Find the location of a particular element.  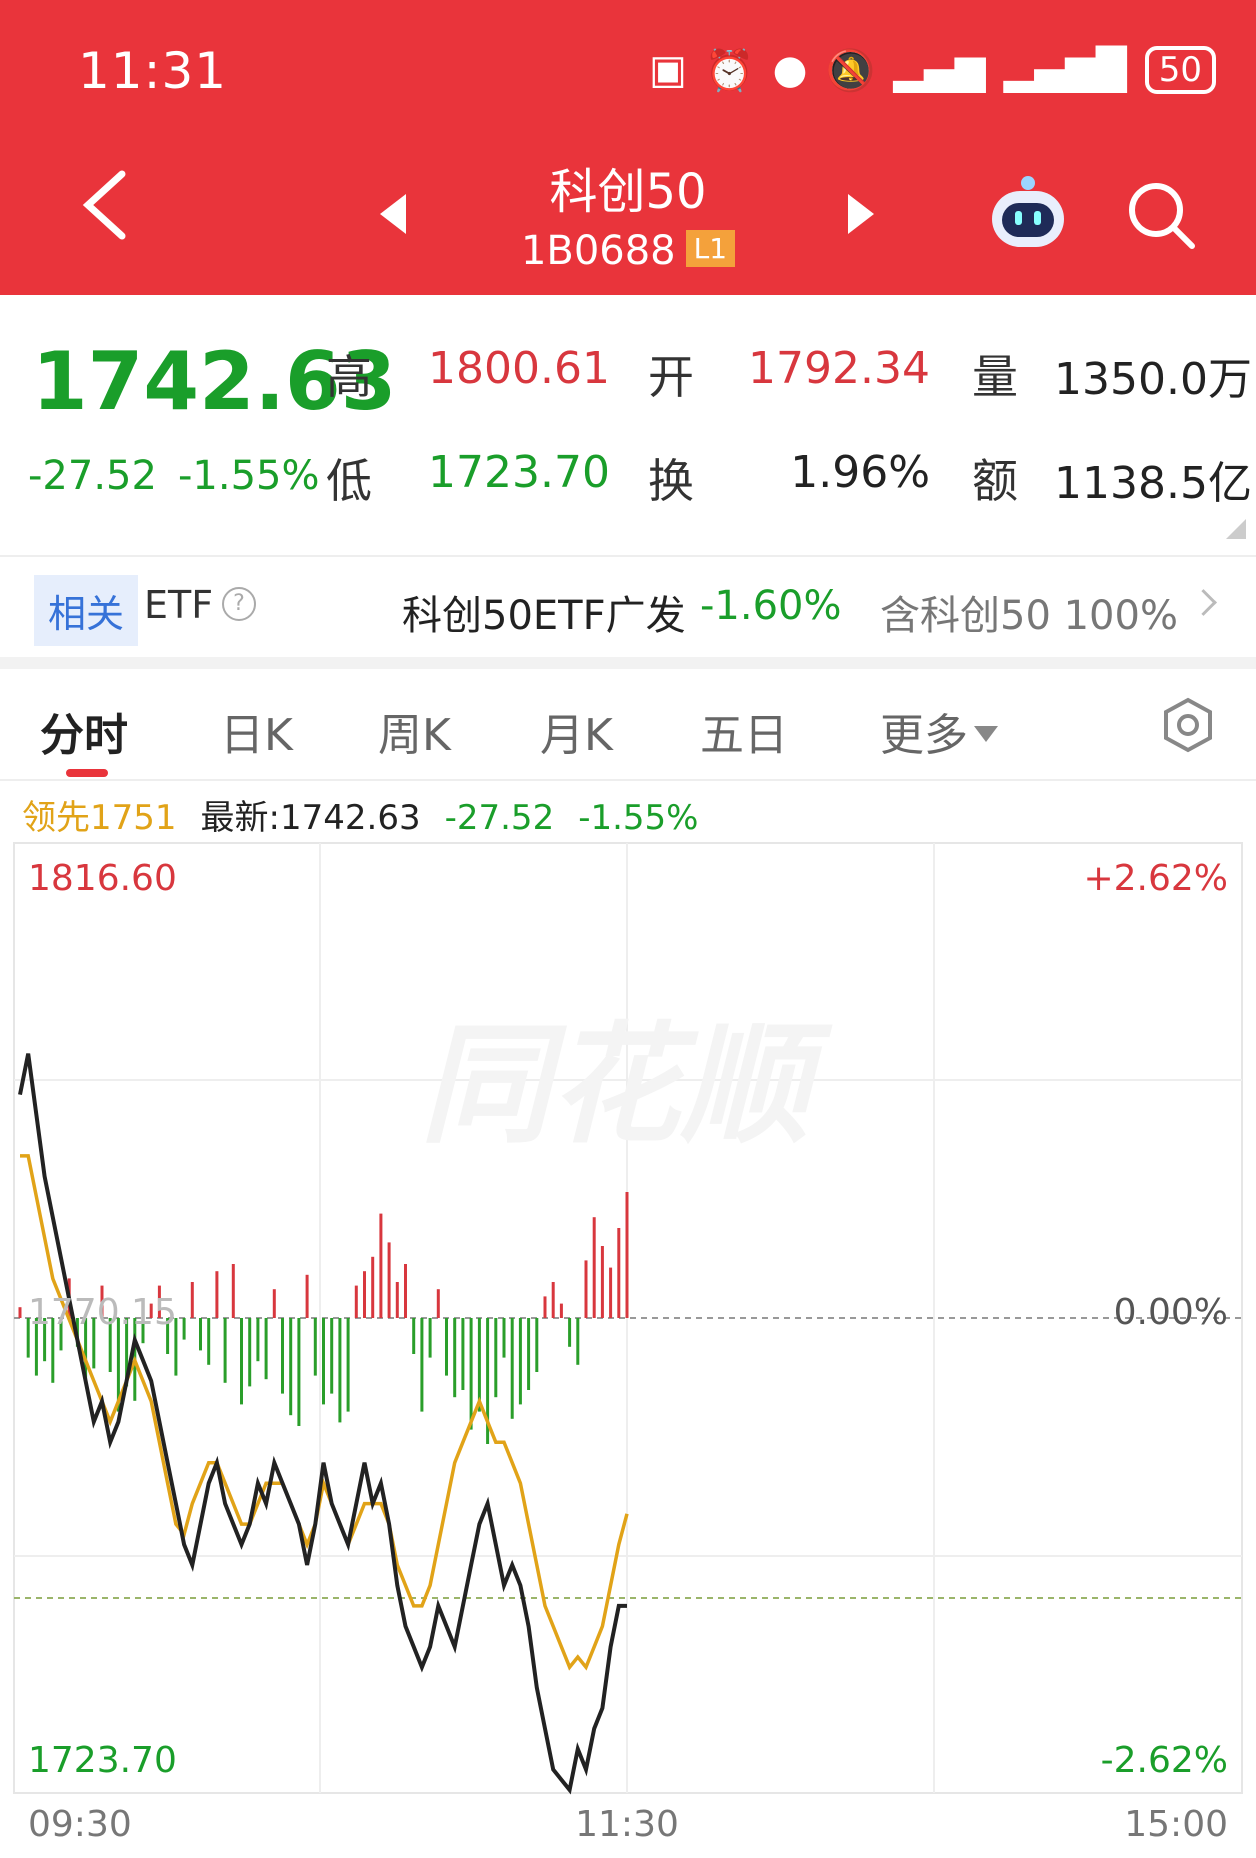

turnover-value: 1.96% is located at coordinates (860, 472).